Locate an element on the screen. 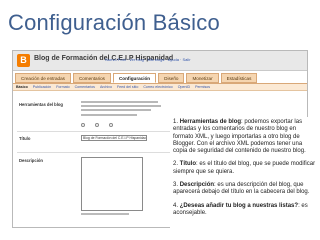 The image size is (320, 240). subtab-publicacion: Publicación is located at coordinates (42, 87).